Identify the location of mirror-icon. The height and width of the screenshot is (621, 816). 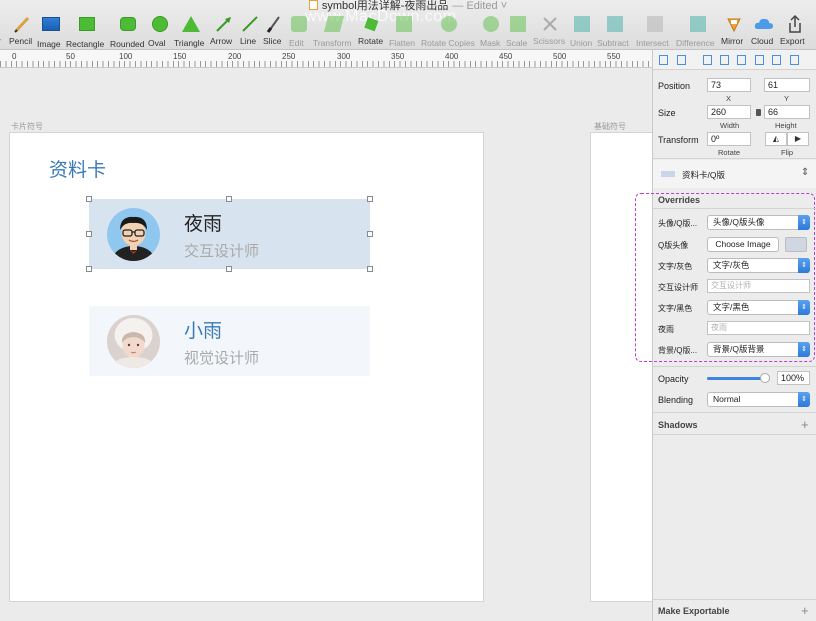
(734, 24).